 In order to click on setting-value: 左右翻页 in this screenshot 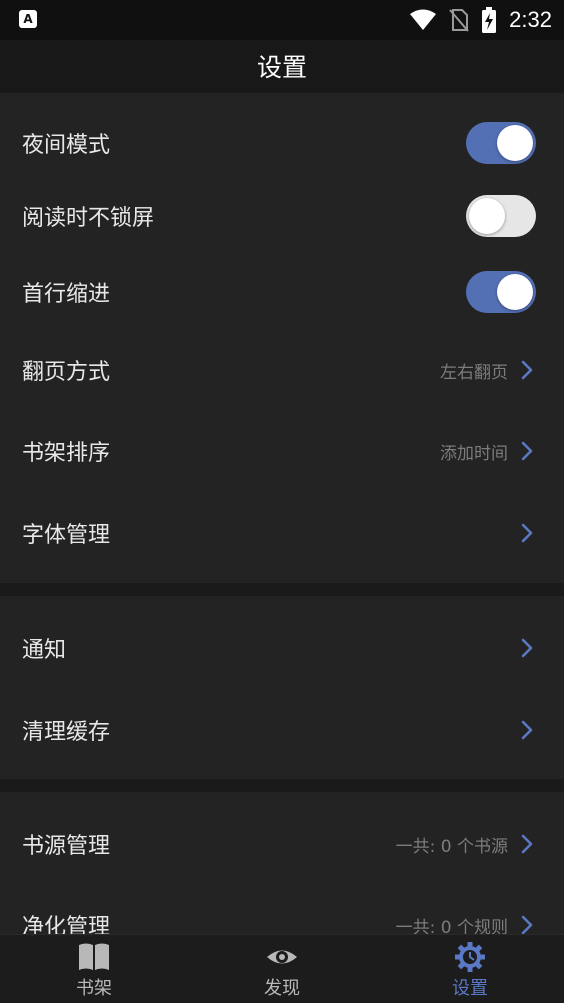, I will do `click(474, 372)`.